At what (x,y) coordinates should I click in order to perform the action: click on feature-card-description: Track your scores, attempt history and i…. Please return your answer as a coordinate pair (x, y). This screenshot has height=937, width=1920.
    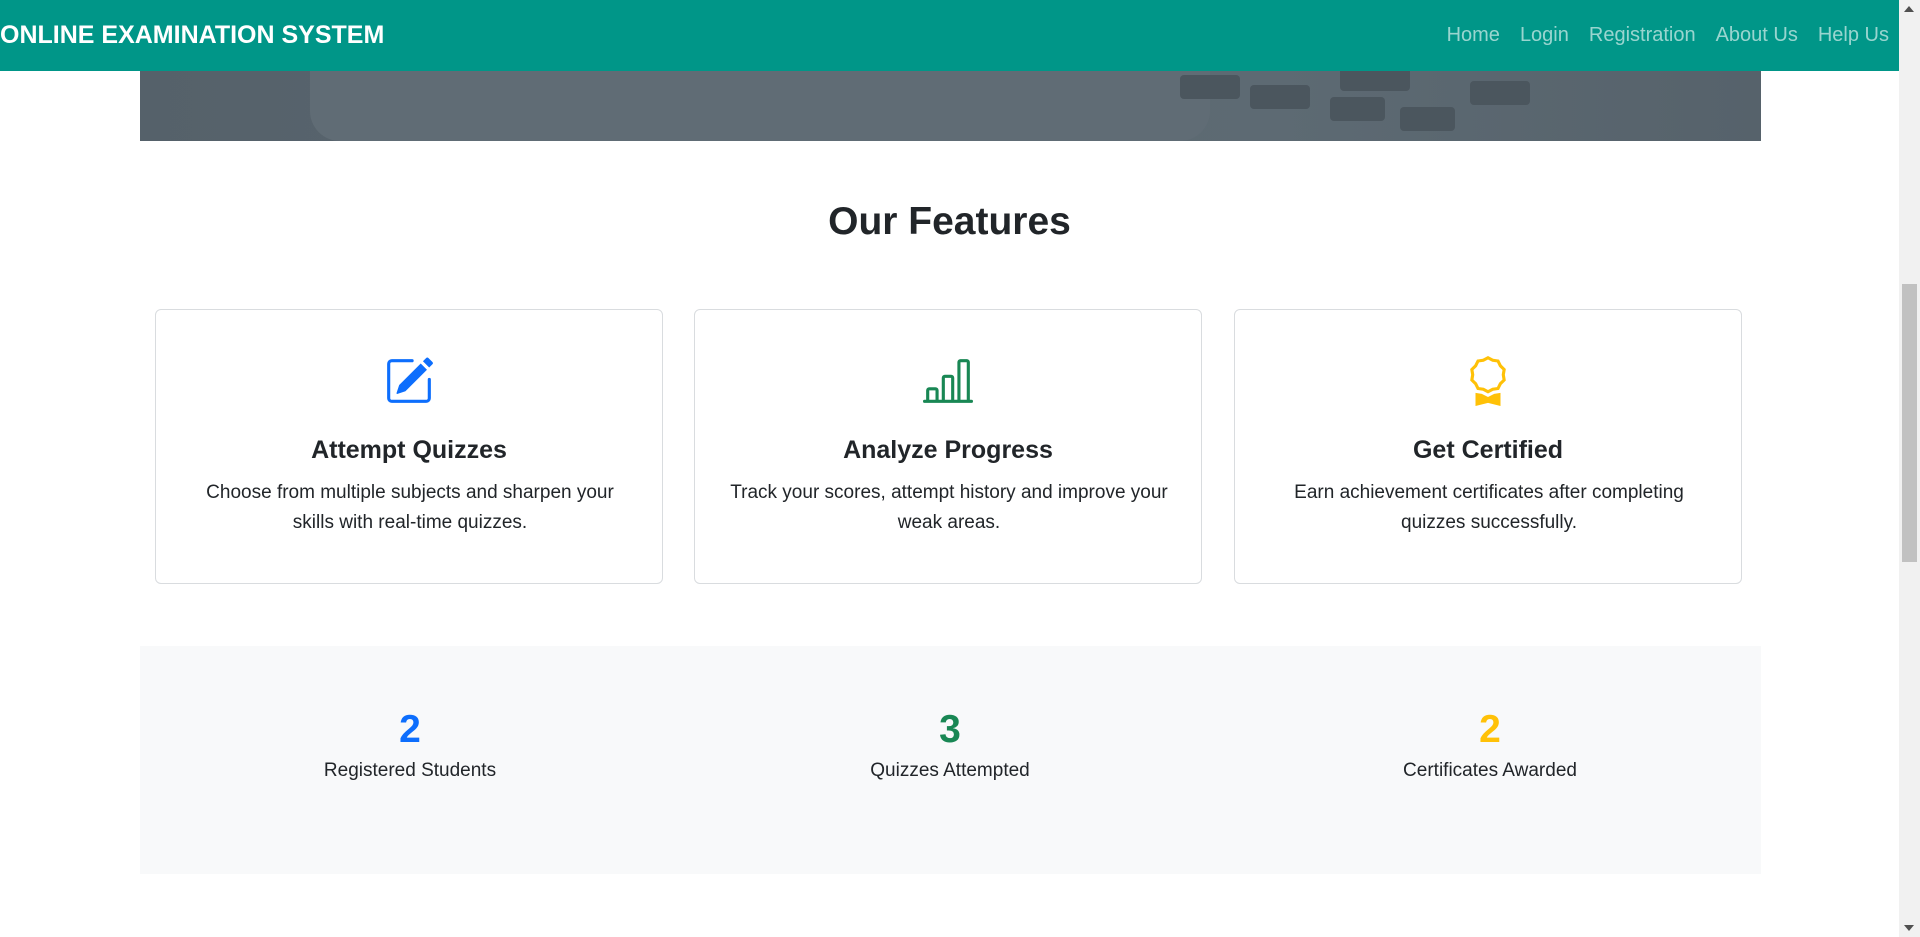
    Looking at the image, I should click on (949, 507).